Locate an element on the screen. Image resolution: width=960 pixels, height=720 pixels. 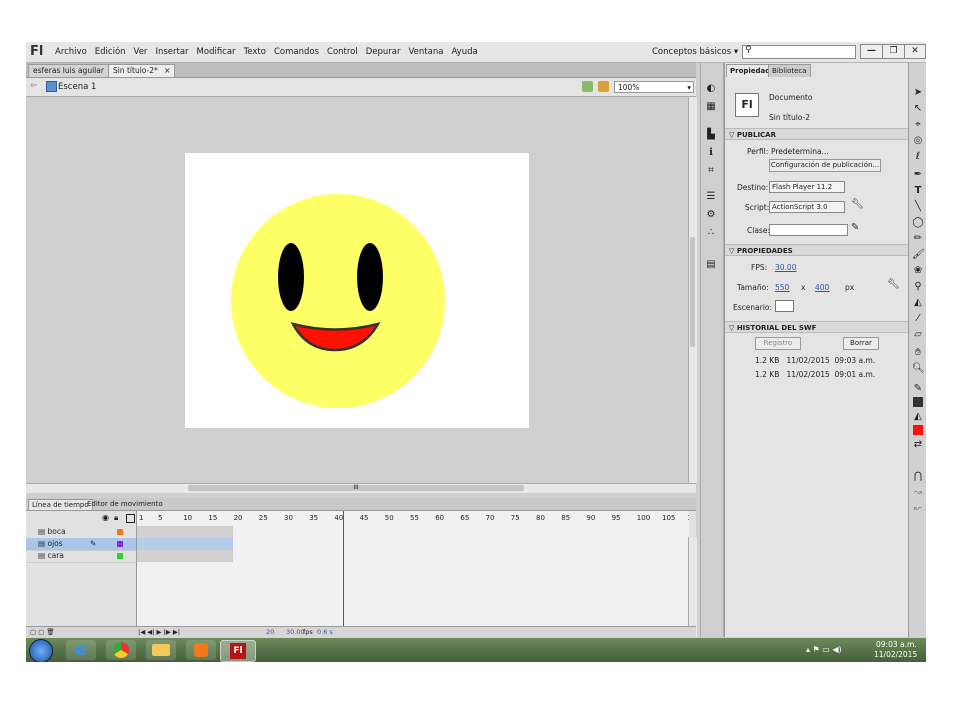
clase-input is located at coordinates (808, 230).